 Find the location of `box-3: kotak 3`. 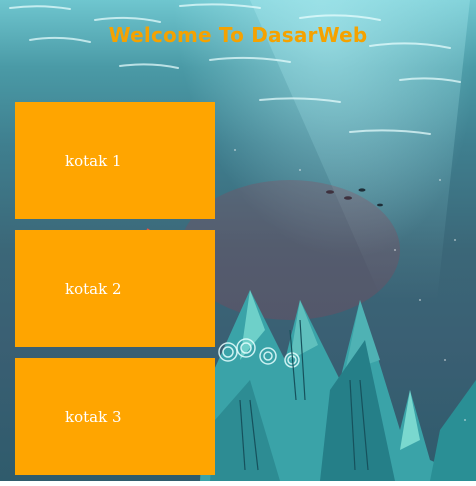

box-3: kotak 3 is located at coordinates (115, 416).